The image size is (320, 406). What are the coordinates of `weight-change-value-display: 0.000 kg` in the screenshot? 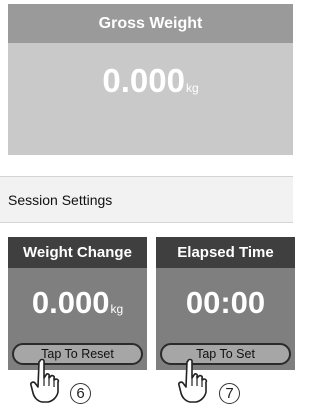 It's located at (77, 303).